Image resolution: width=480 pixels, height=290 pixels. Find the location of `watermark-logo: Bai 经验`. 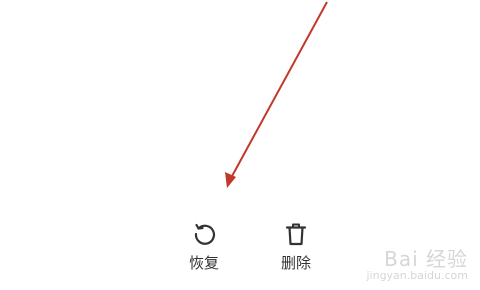

watermark-logo: Bai 经验 is located at coordinates (426, 259).